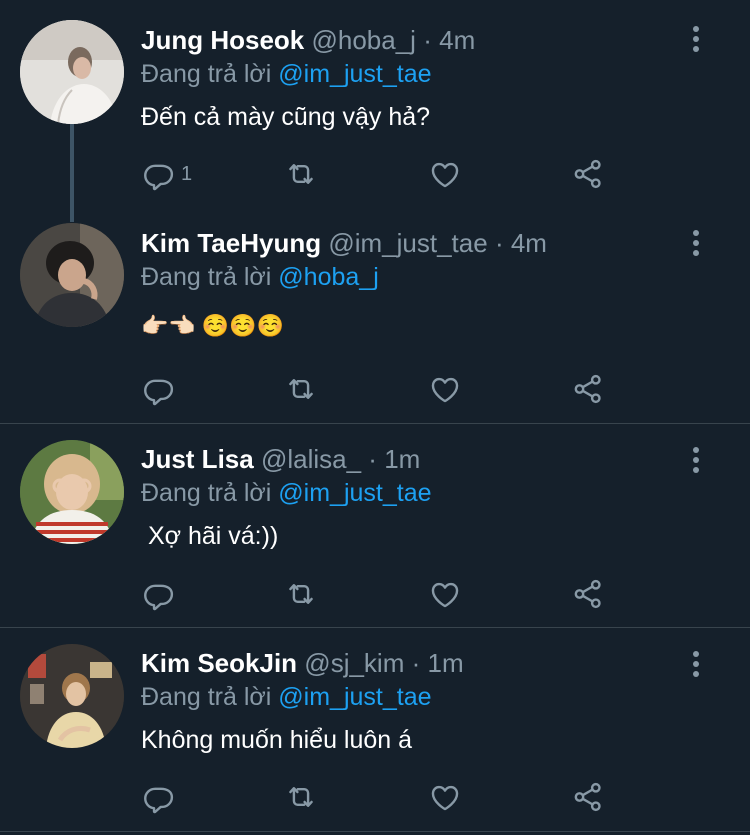 The width and height of the screenshot is (750, 835). What do you see at coordinates (286, 117) in the screenshot?
I see `tweet-text: Đến cả mày cũng vậy hả?` at bounding box center [286, 117].